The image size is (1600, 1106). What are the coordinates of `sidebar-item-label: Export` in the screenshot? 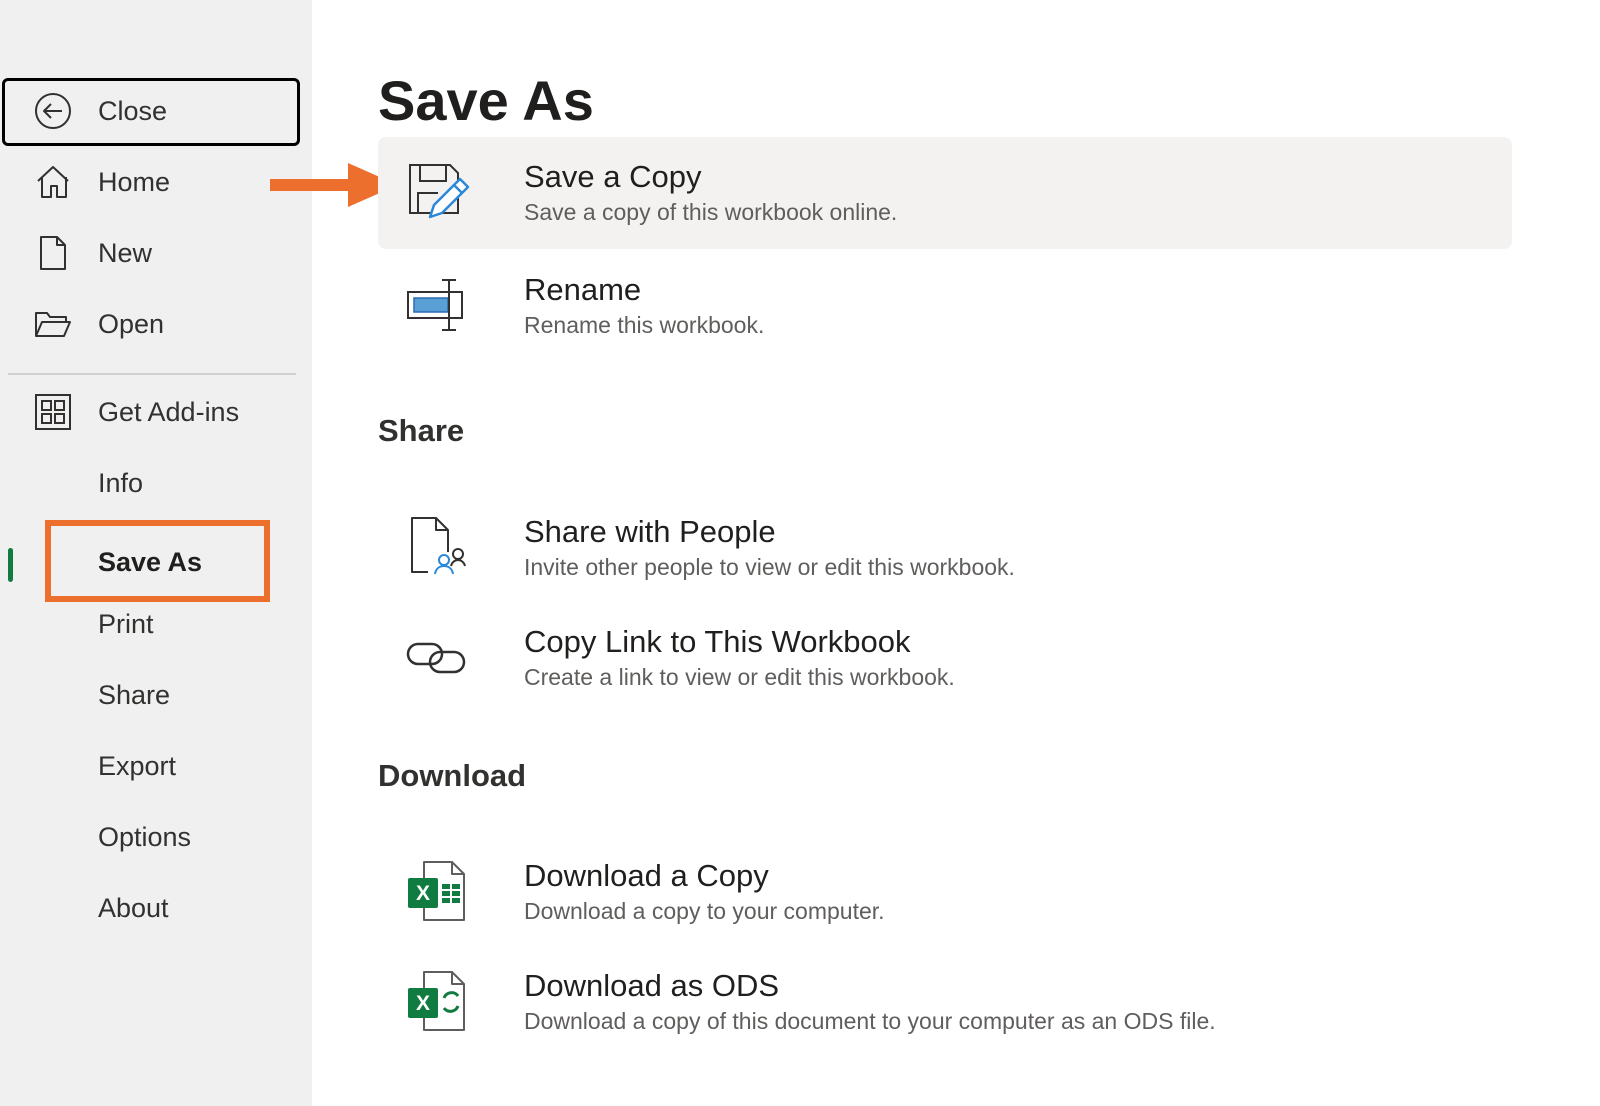 It's located at (137, 765).